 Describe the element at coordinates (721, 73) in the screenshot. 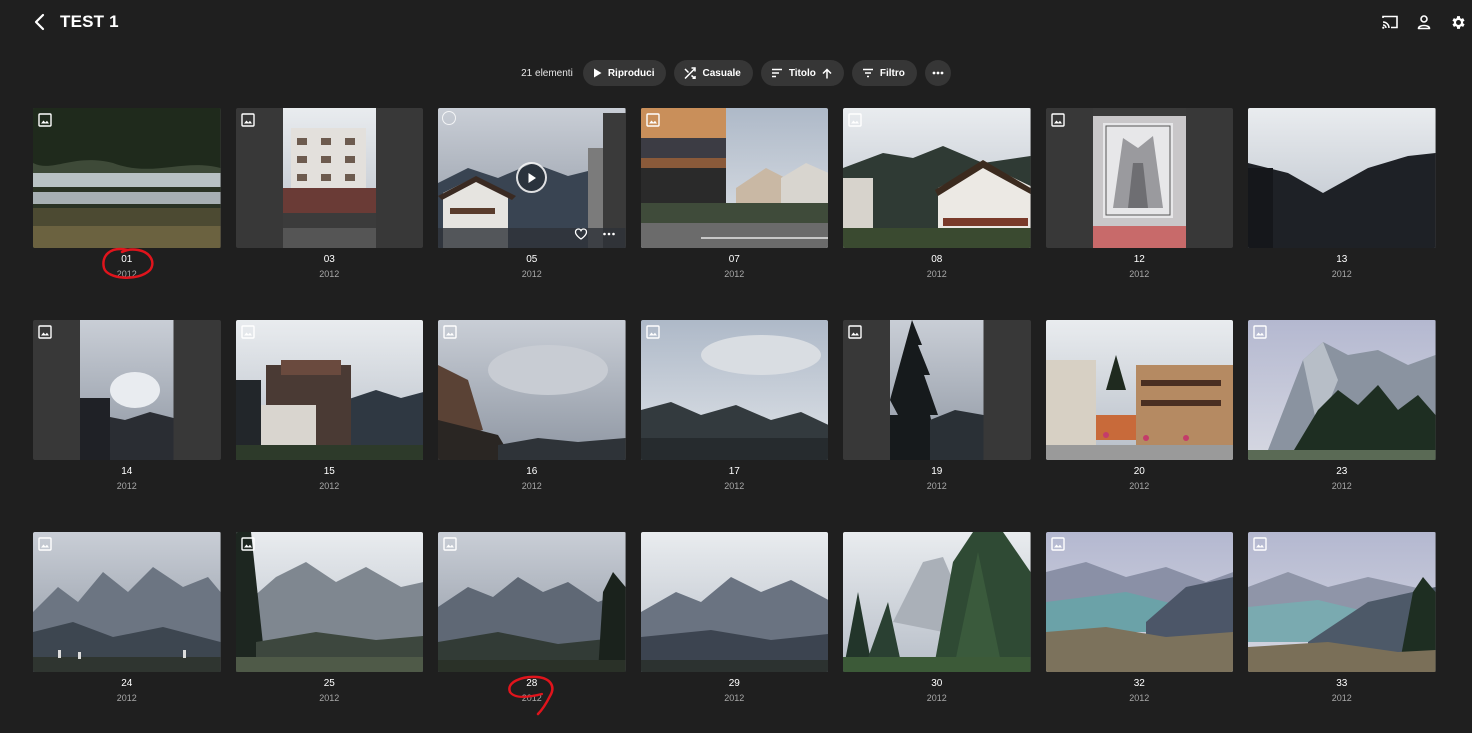

I see `shuffle-label: Casuale` at that location.